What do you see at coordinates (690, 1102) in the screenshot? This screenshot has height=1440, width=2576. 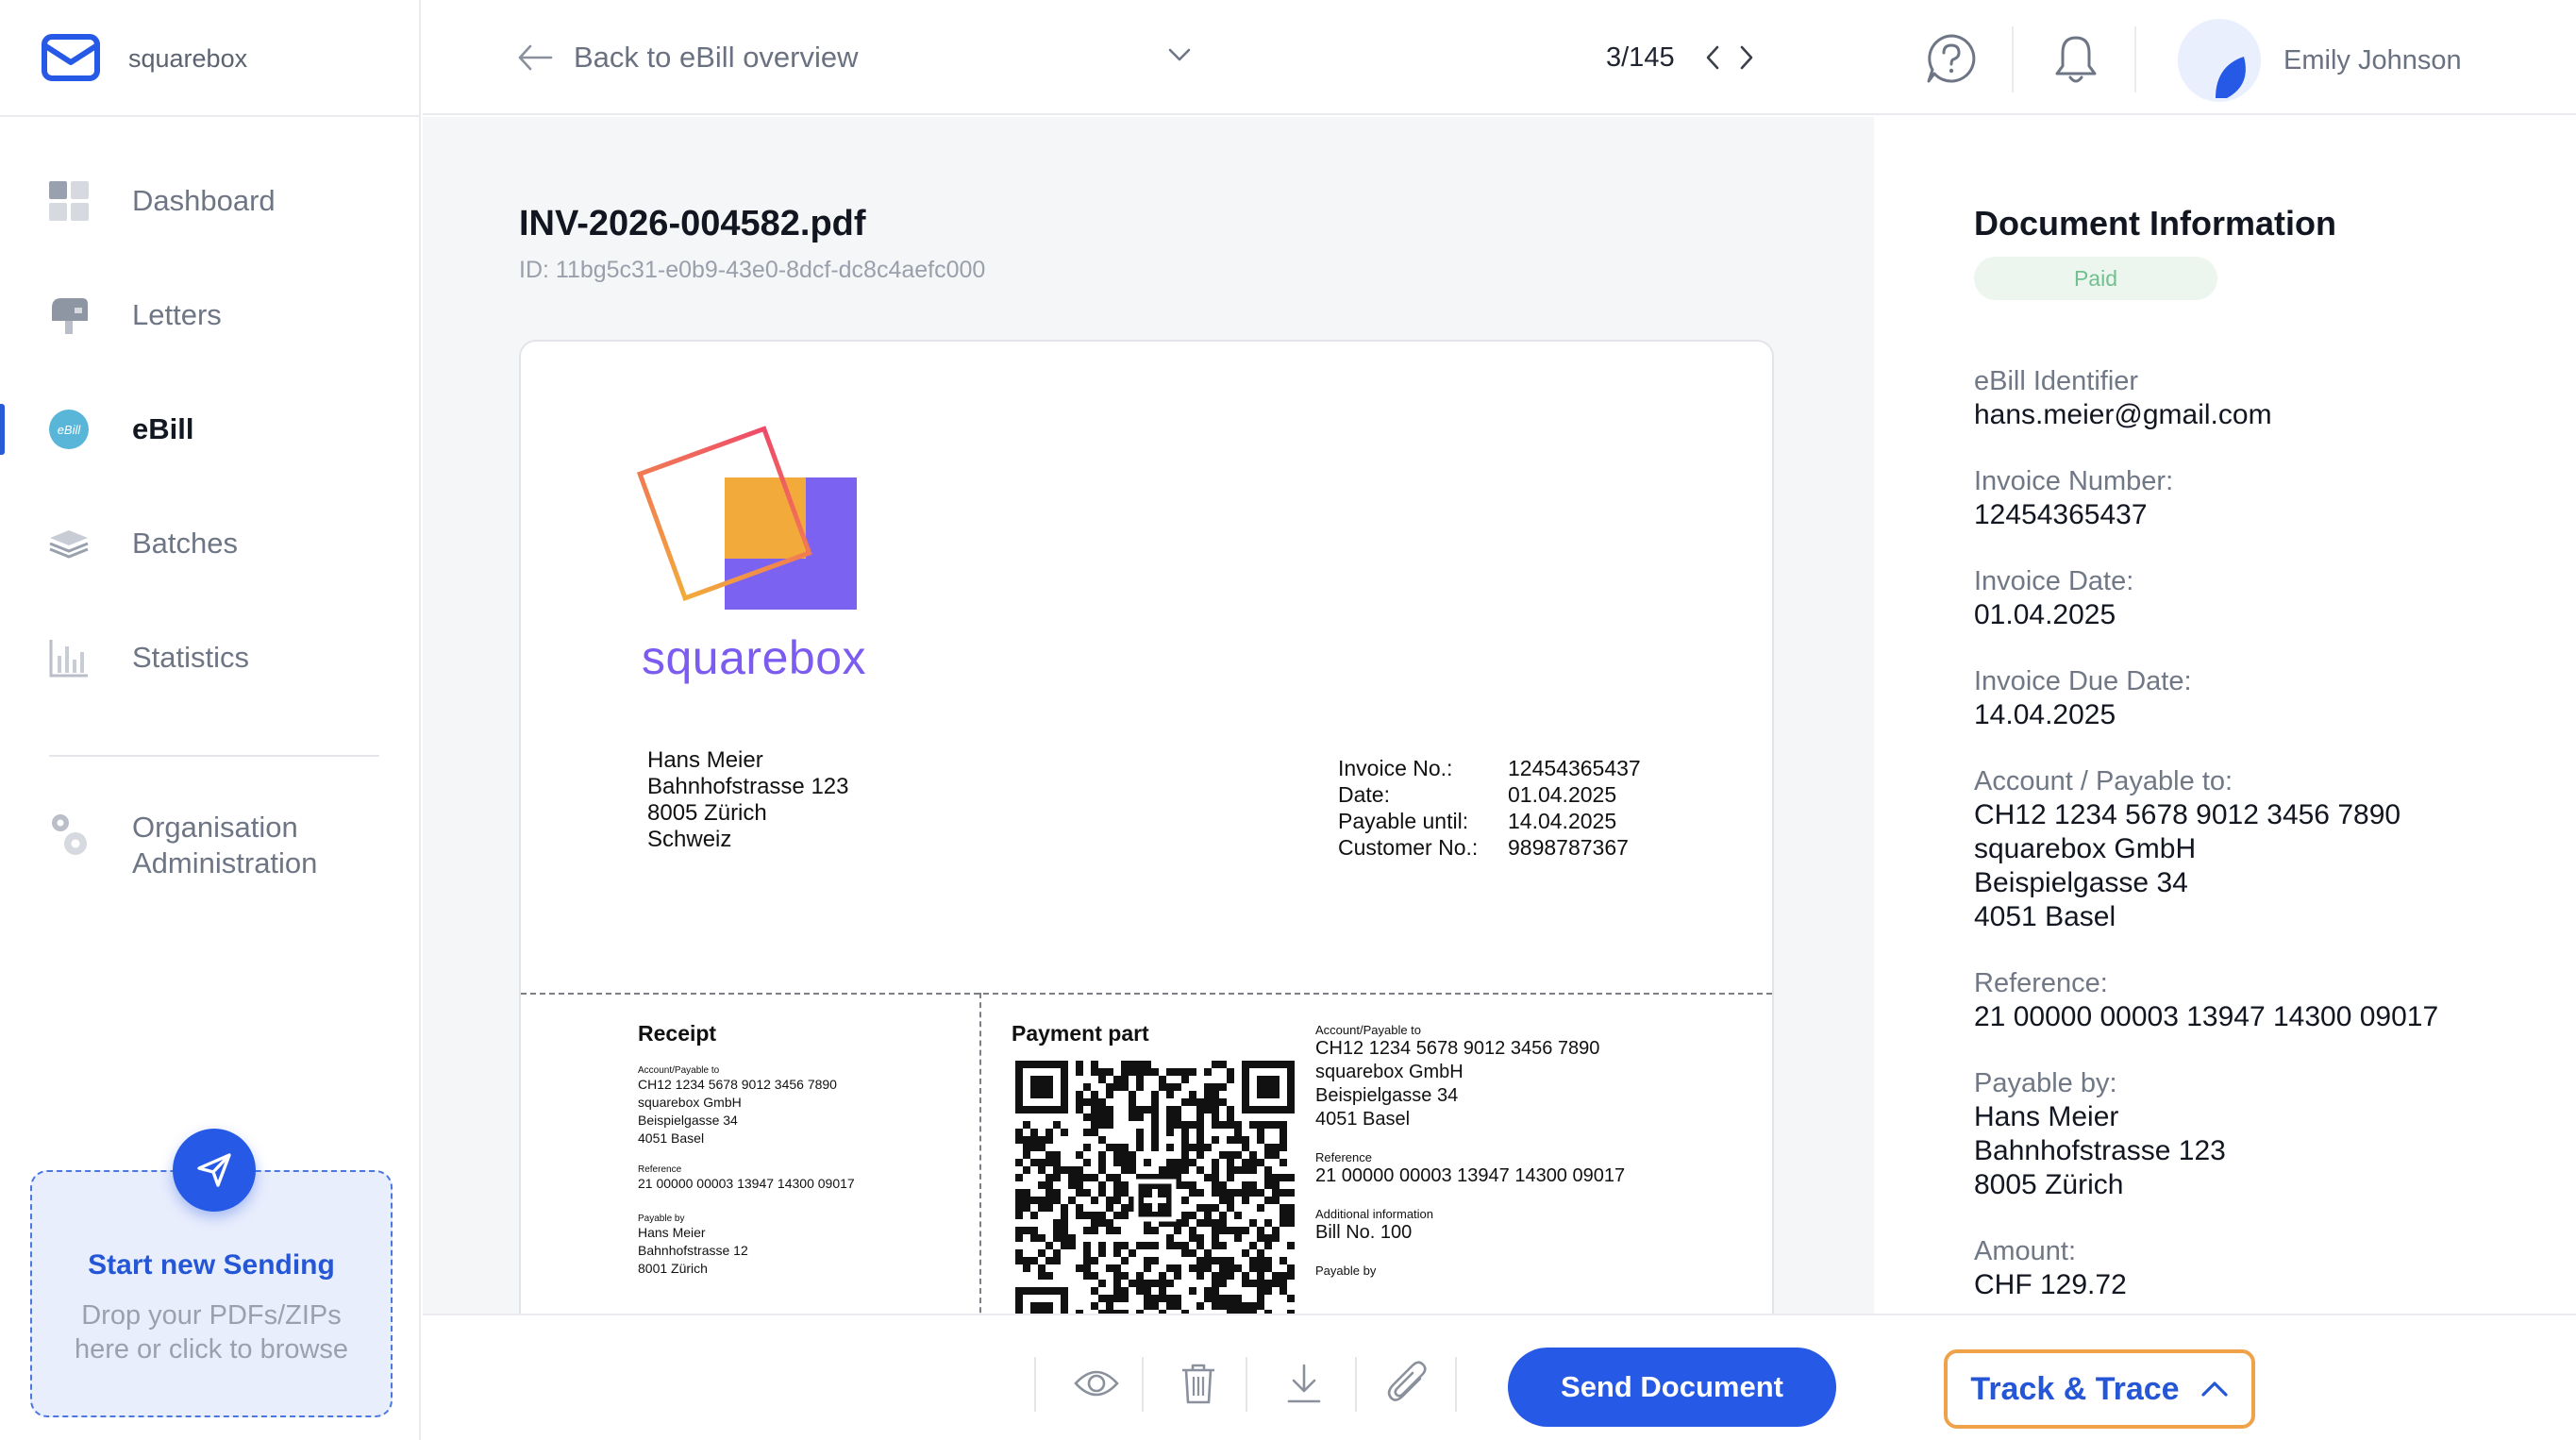 I see `receipt-line: squarebox GmbH` at bounding box center [690, 1102].